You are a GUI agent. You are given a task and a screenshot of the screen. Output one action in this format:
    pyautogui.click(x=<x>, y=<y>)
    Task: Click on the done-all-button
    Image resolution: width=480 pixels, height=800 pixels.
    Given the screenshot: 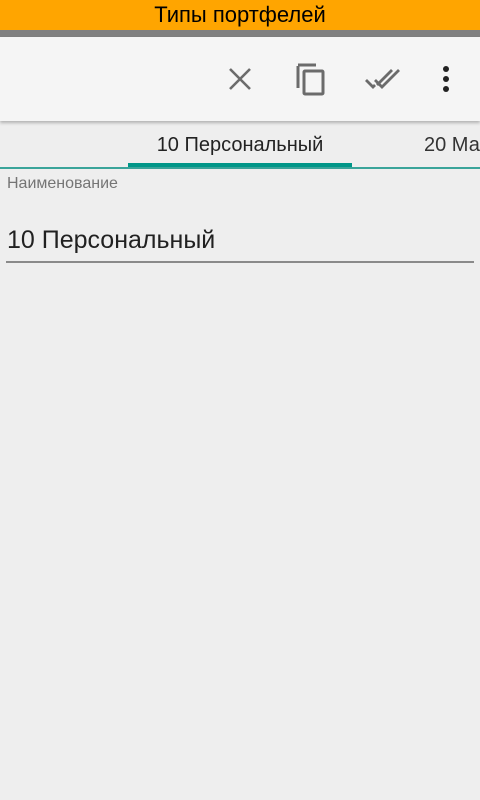 What is the action you would take?
    pyautogui.click(x=383, y=79)
    